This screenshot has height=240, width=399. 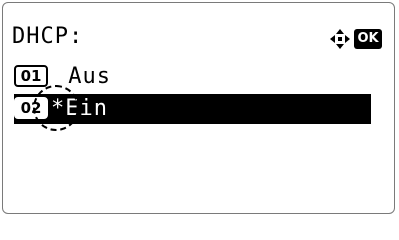 I want to click on selection-focus-ring, so click(x=56, y=108).